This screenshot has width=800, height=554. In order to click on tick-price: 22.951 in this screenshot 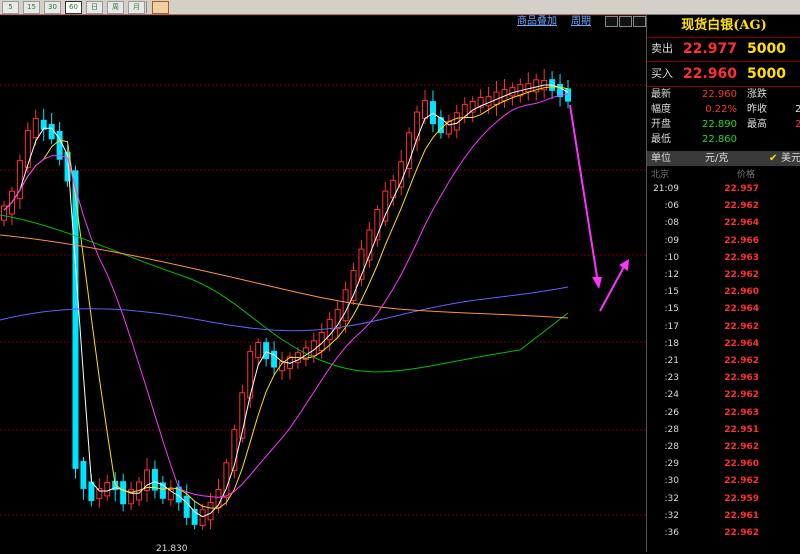, I will do `click(741, 429)`.